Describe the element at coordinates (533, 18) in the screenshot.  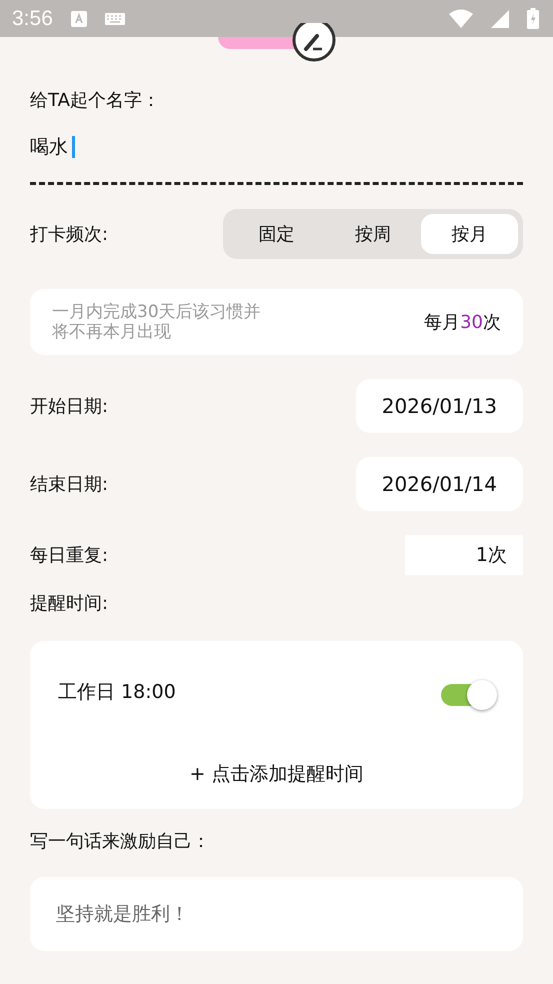
I see `battery-icon` at that location.